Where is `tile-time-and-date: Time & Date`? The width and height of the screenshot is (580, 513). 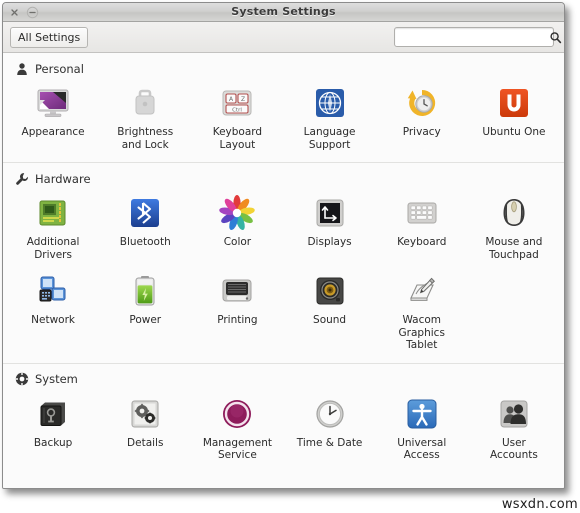 tile-time-and-date: Time & Date is located at coordinates (329, 430).